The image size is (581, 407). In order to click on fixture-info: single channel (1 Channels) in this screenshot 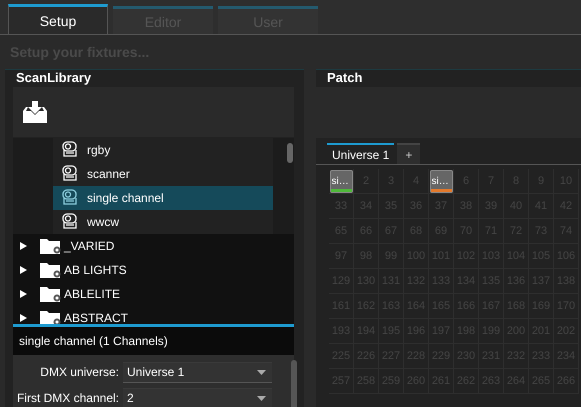, I will do `click(153, 339)`.